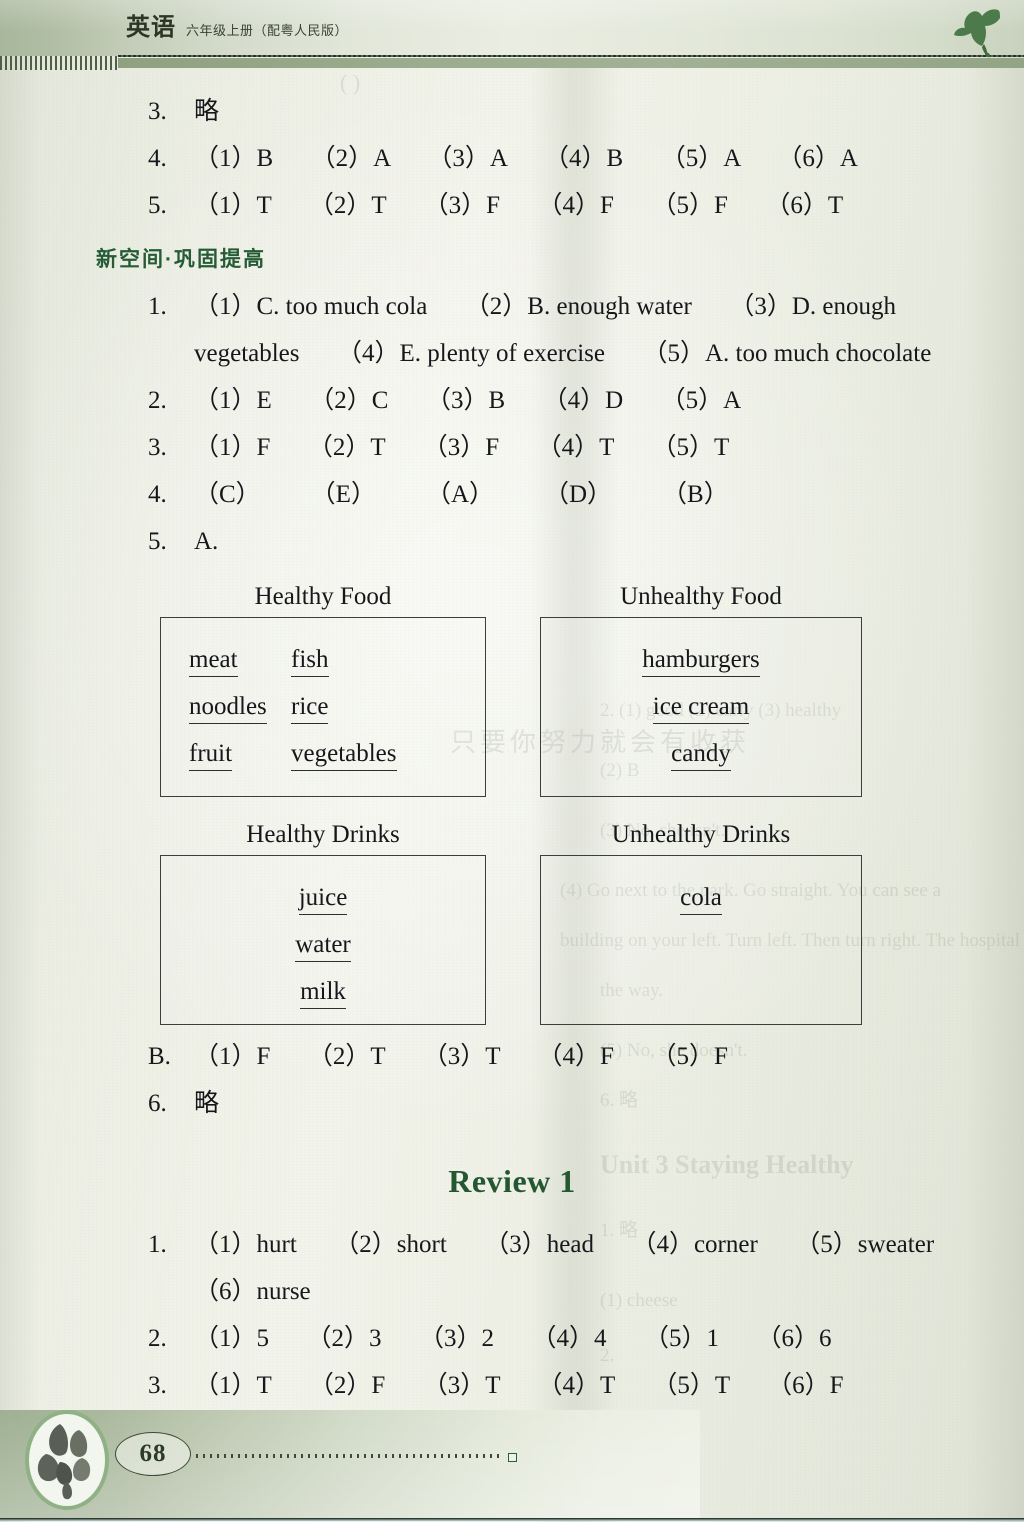 The image size is (1024, 1522). What do you see at coordinates (310, 660) in the screenshot?
I see `food-word: fish` at bounding box center [310, 660].